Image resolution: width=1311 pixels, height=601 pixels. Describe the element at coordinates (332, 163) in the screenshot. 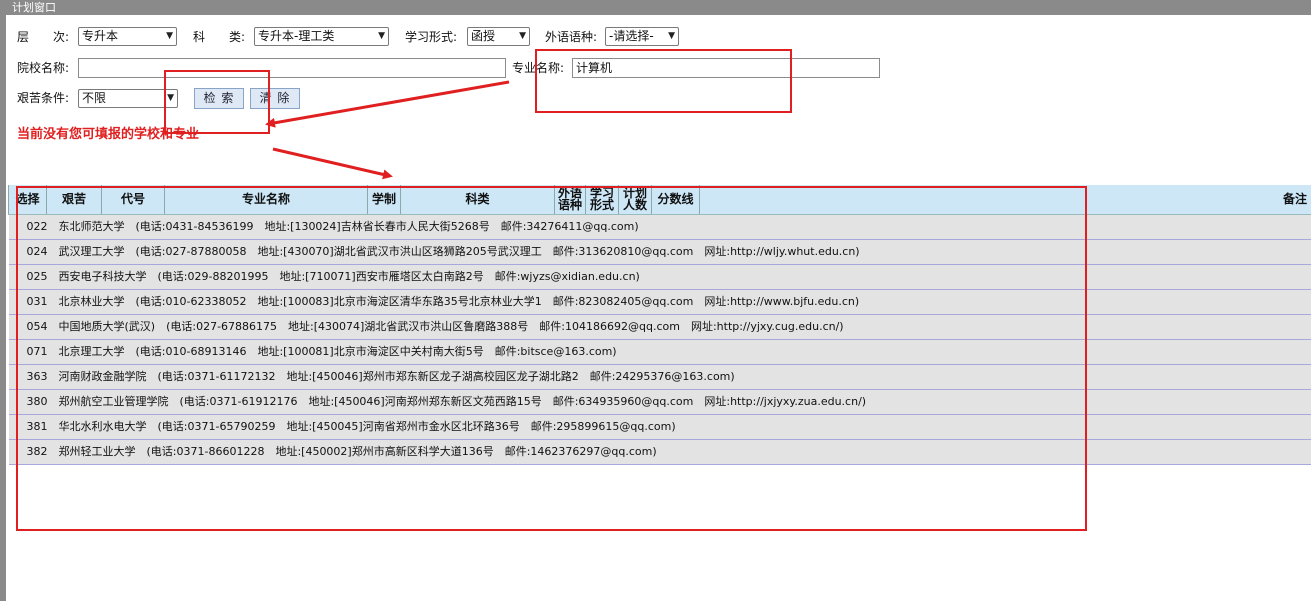

I see `arrow-to-results` at that location.